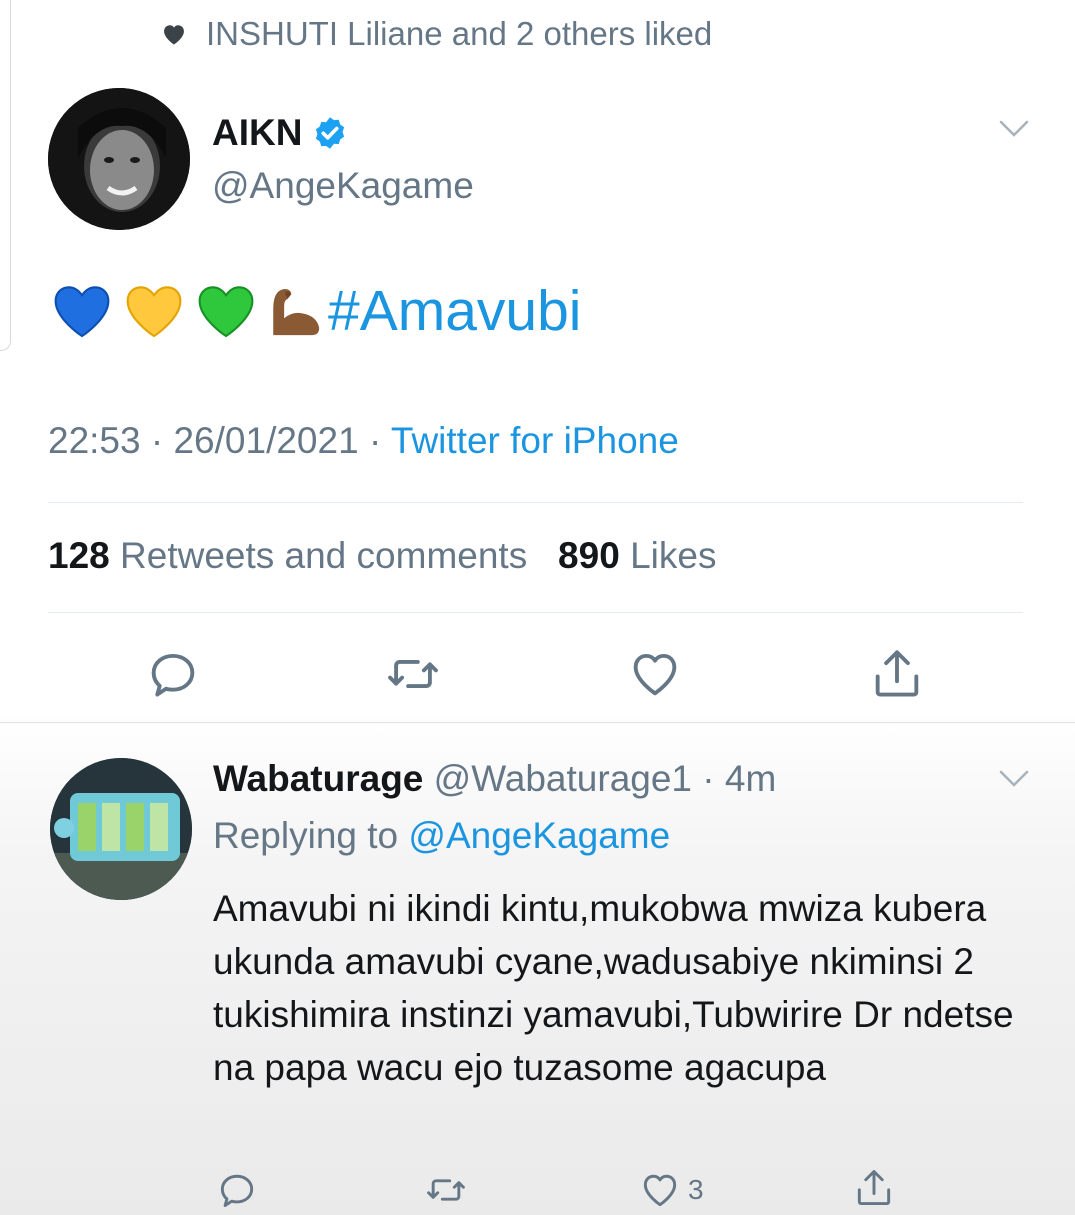 Image resolution: width=1075 pixels, height=1215 pixels. Describe the element at coordinates (363, 440) in the screenshot. I see `tweet-meta: 22:53 · 26/01/2021 · Twitter for iPhone` at that location.